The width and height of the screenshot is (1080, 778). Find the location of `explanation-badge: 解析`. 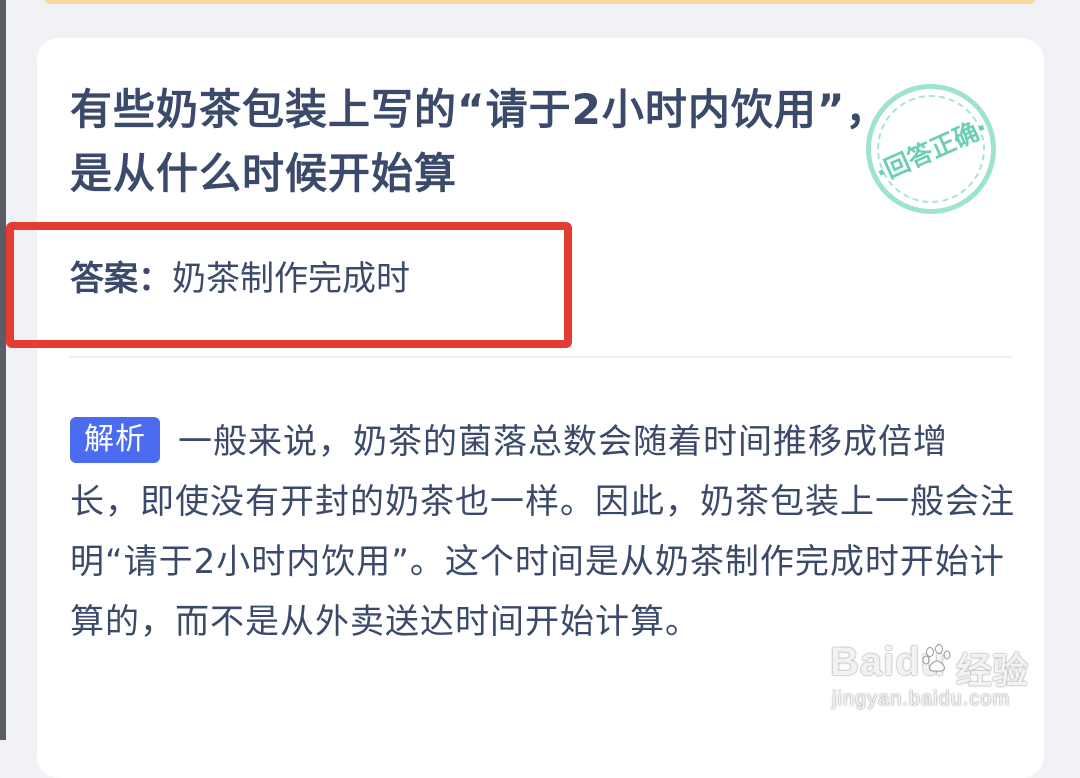

explanation-badge: 解析 is located at coordinates (115, 440).